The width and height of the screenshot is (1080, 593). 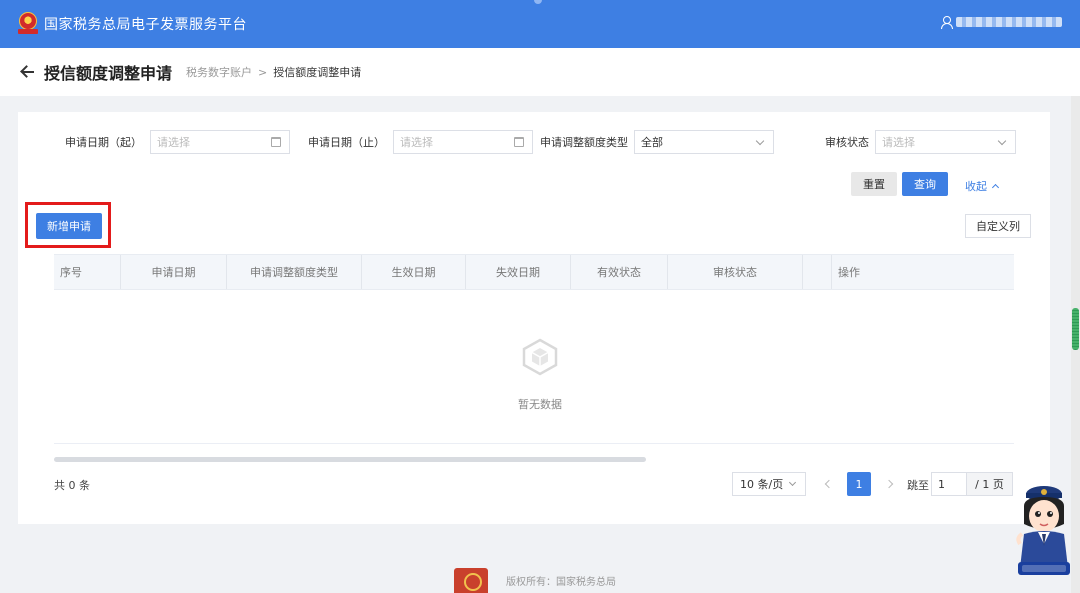 I want to click on column-header-actions: 操作, so click(x=849, y=272).